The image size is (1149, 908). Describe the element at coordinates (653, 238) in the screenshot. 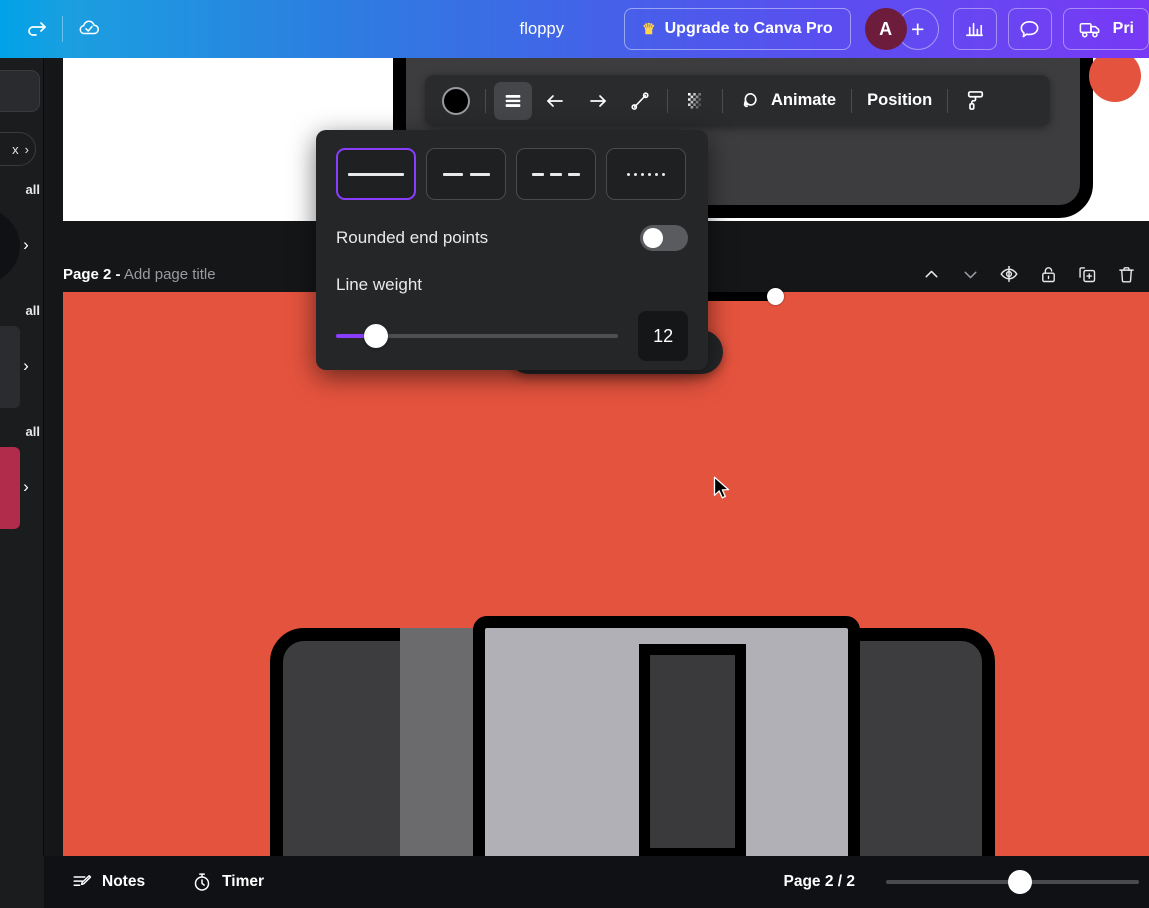

I see `toggle-knob` at that location.